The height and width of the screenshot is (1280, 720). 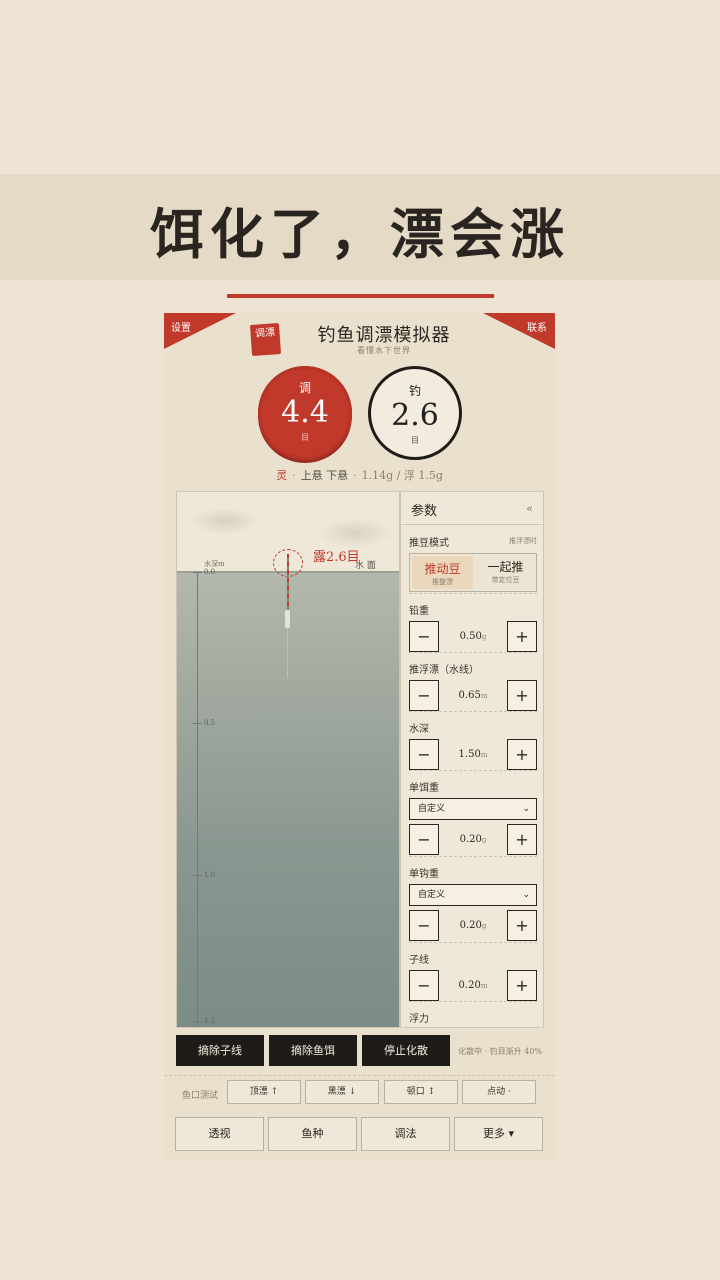 What do you see at coordinates (469, 985) in the screenshot?
I see `leader-value: 0.20` at bounding box center [469, 985].